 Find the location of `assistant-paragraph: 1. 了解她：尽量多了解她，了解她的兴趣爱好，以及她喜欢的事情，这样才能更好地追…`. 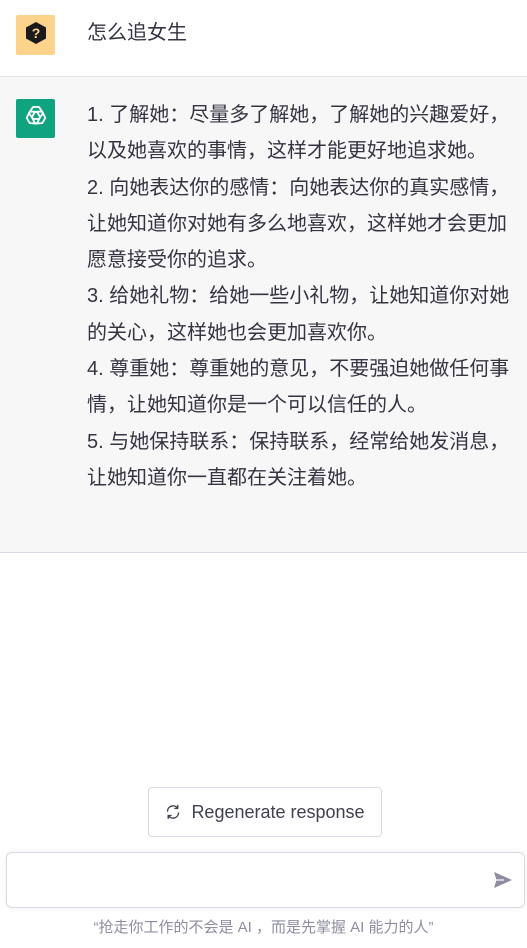

assistant-paragraph: 1. 了解她：尽量多了解她，了解她的兴趣爱好，以及她喜欢的事情，这样才能更好地追… is located at coordinates (298, 133).